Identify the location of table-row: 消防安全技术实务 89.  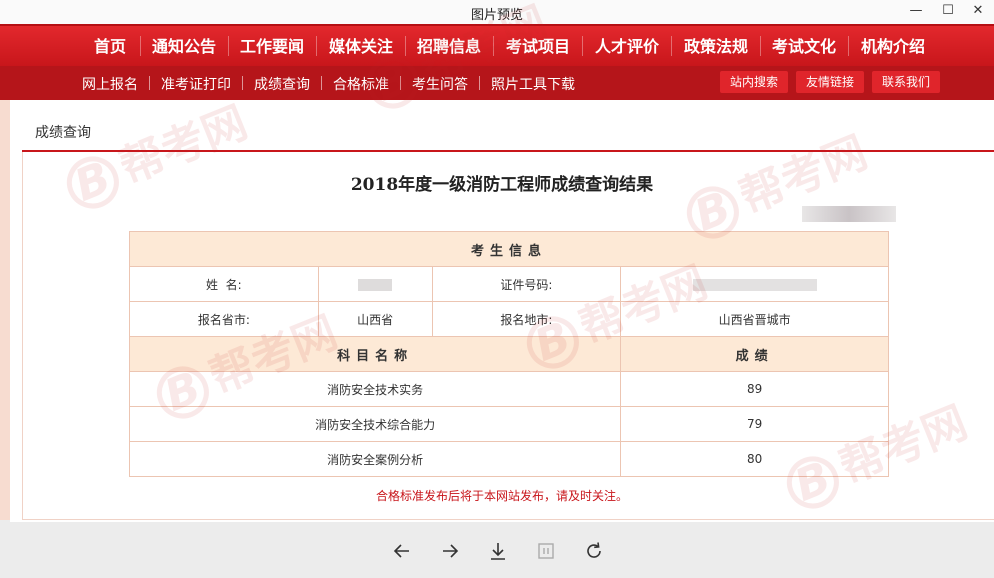
(508, 389).